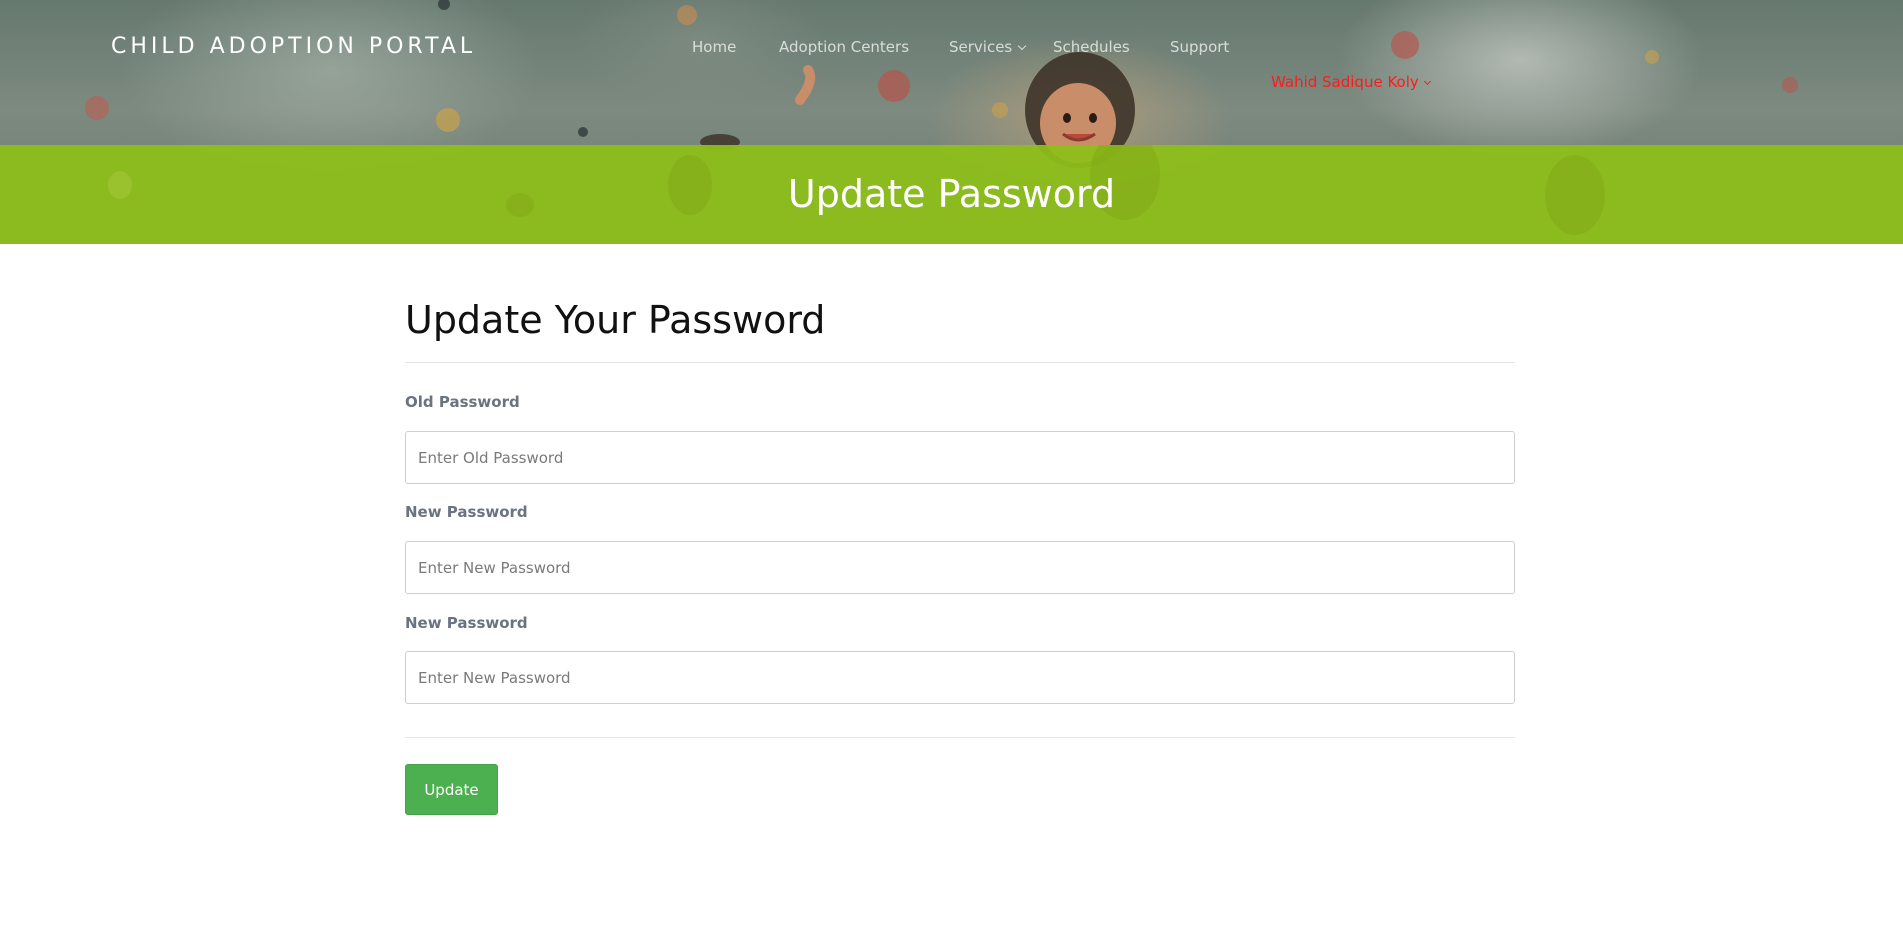  I want to click on site-brand-logo: CHILD ADOPTION PORTAL, so click(293, 46).